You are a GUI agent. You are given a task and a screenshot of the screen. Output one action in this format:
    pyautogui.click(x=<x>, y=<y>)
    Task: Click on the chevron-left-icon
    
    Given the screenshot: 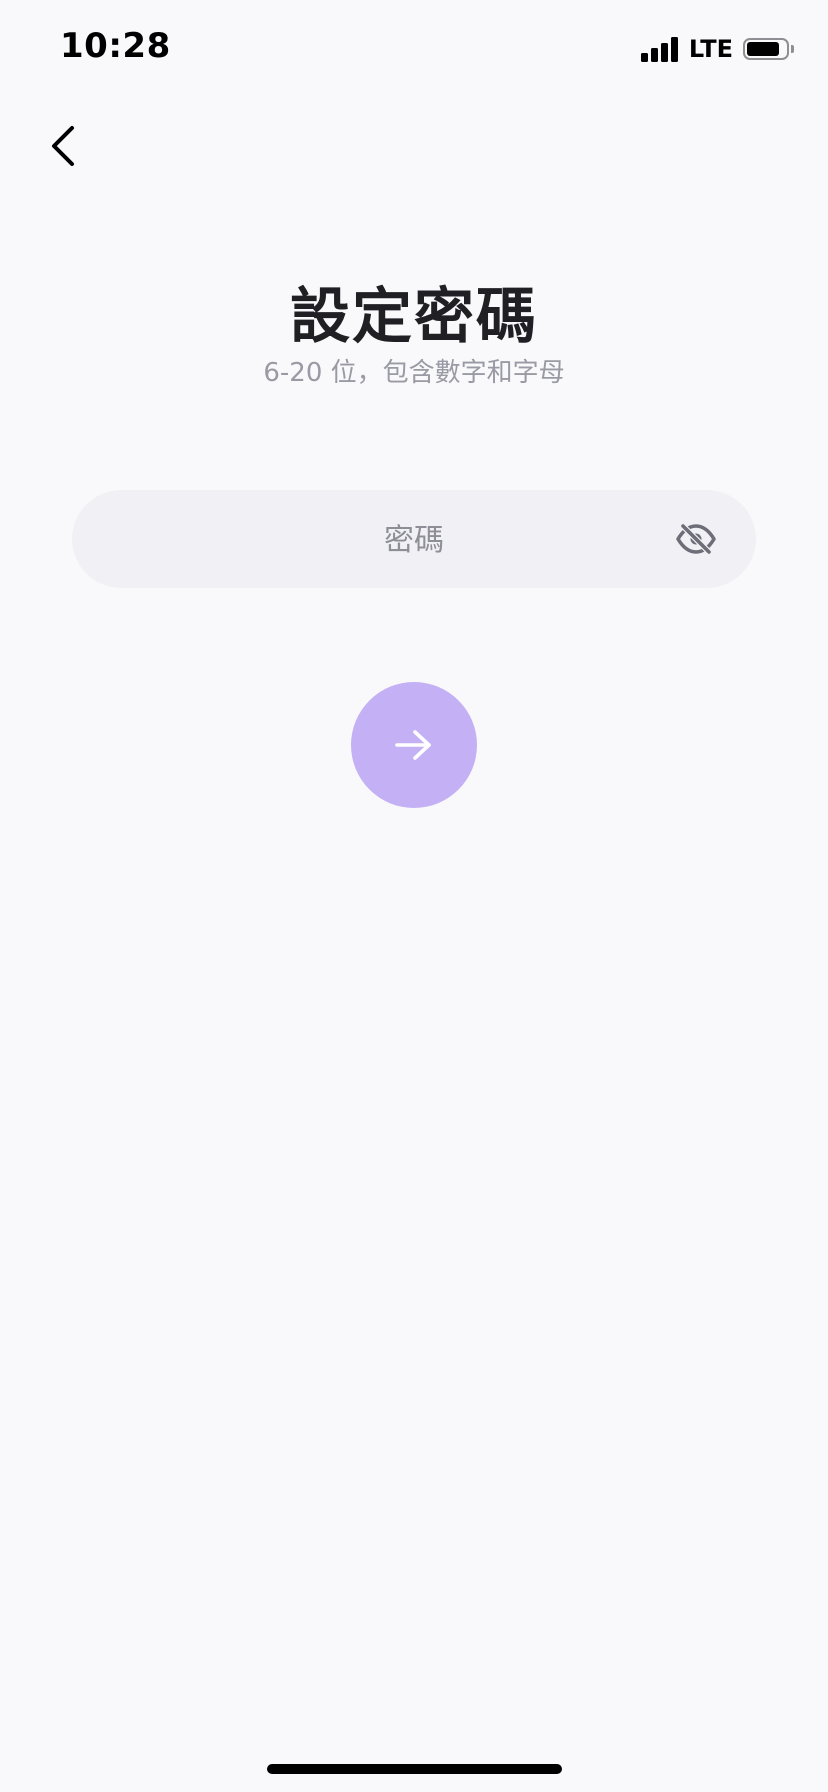 What is the action you would take?
    pyautogui.click(x=63, y=146)
    